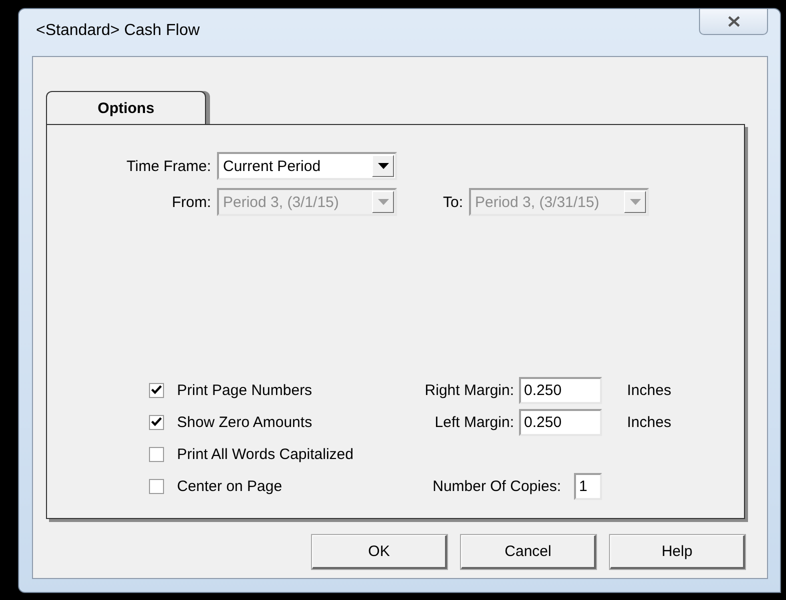 The image size is (786, 600). What do you see at coordinates (496, 486) in the screenshot?
I see `field-label: Number Of Copies:` at bounding box center [496, 486].